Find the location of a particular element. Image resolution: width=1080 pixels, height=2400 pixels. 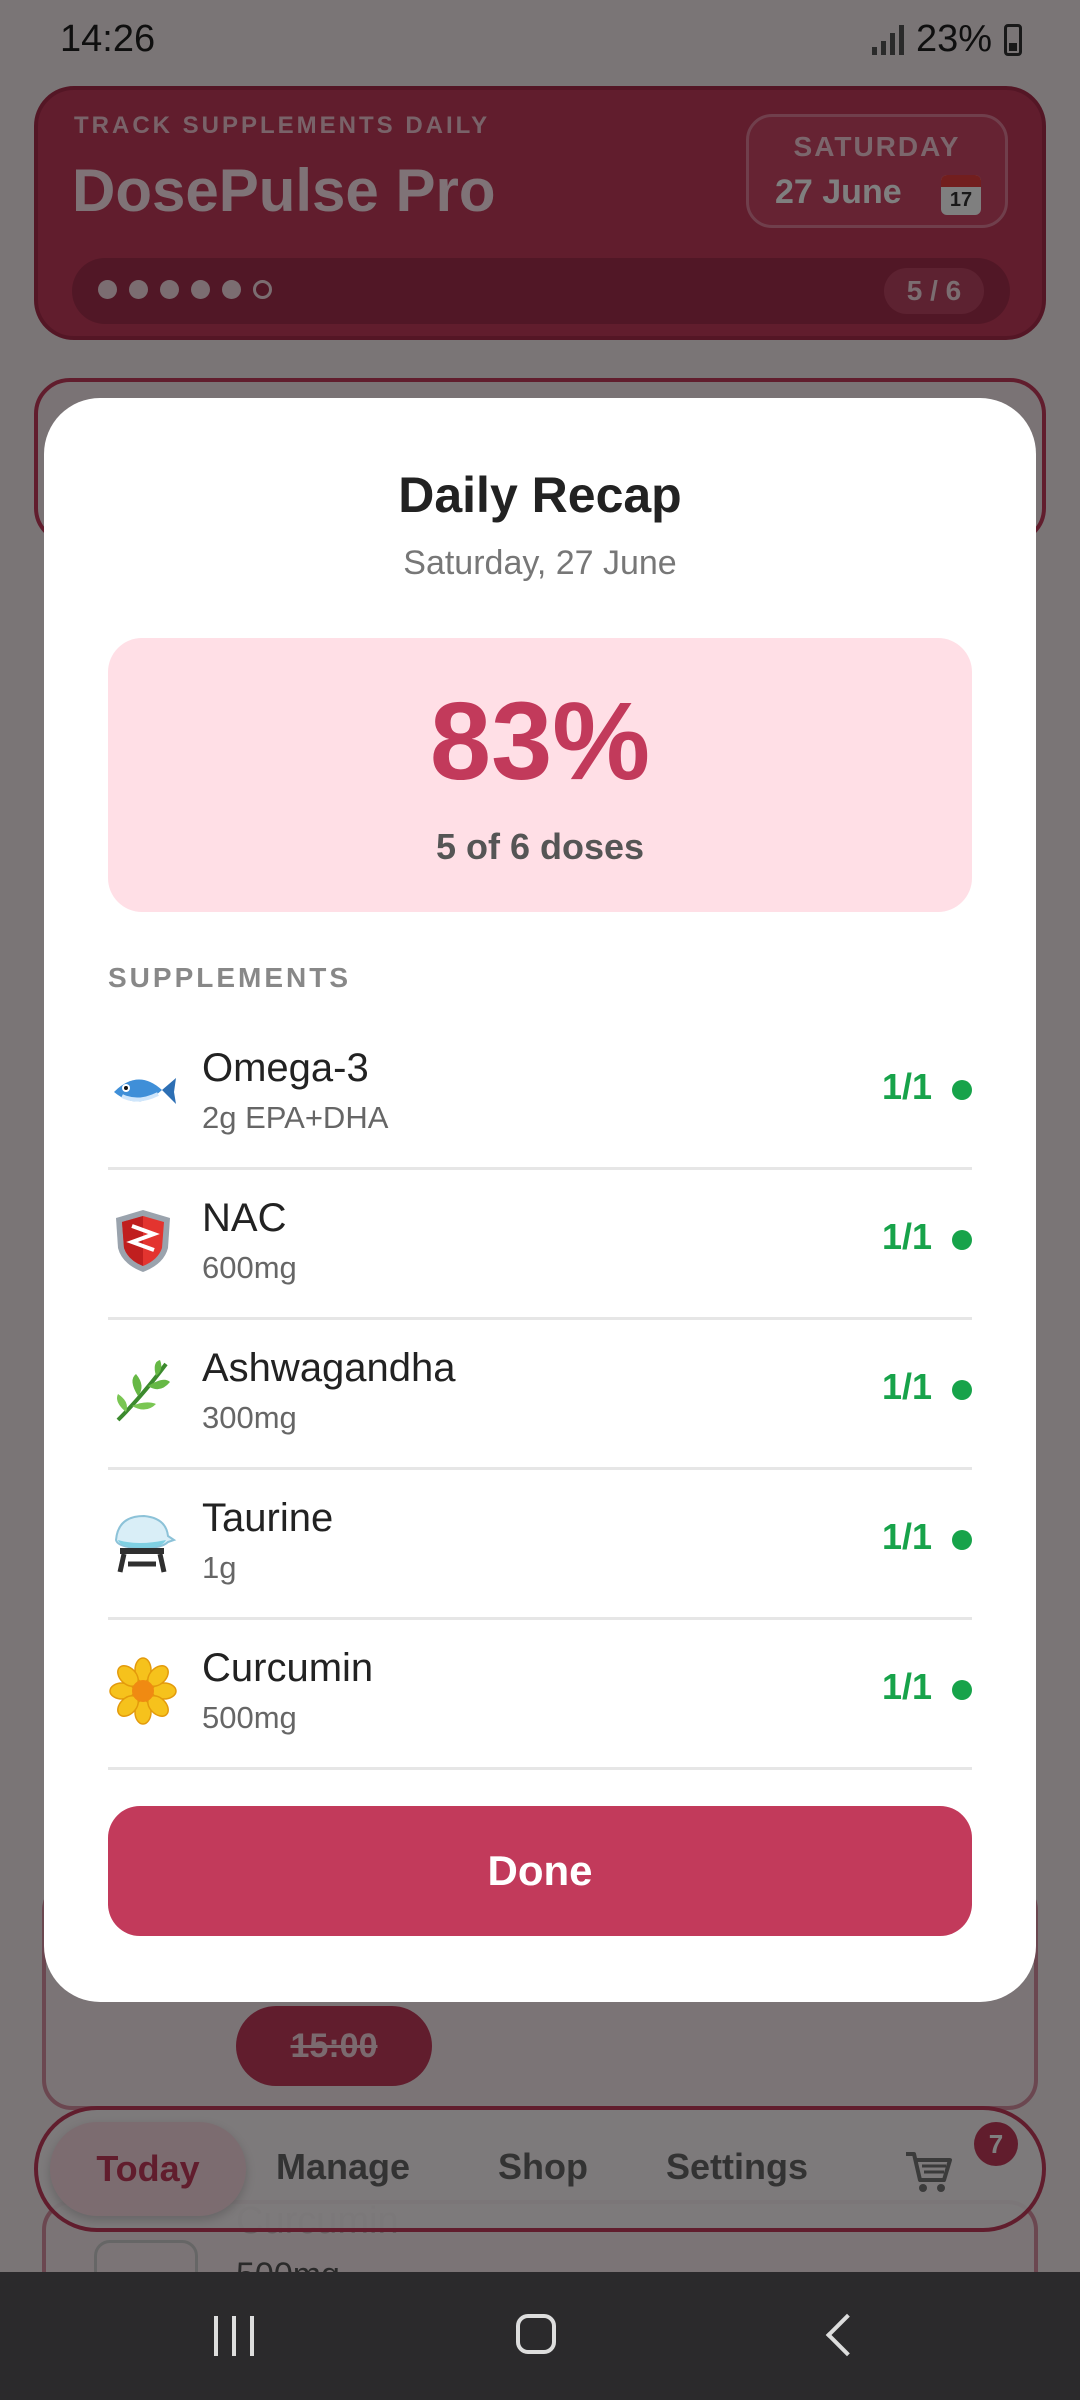

section-label: SUPPLEMENTS is located at coordinates (230, 977).